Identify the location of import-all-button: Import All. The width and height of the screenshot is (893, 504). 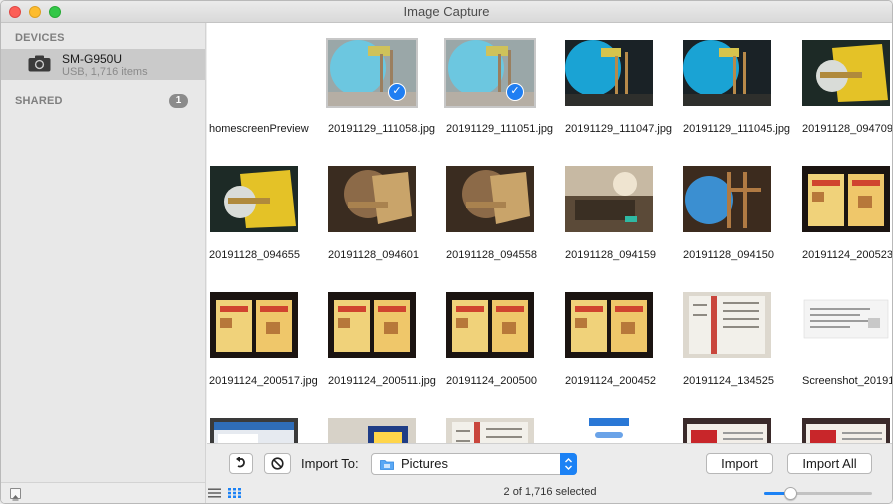
(829, 463).